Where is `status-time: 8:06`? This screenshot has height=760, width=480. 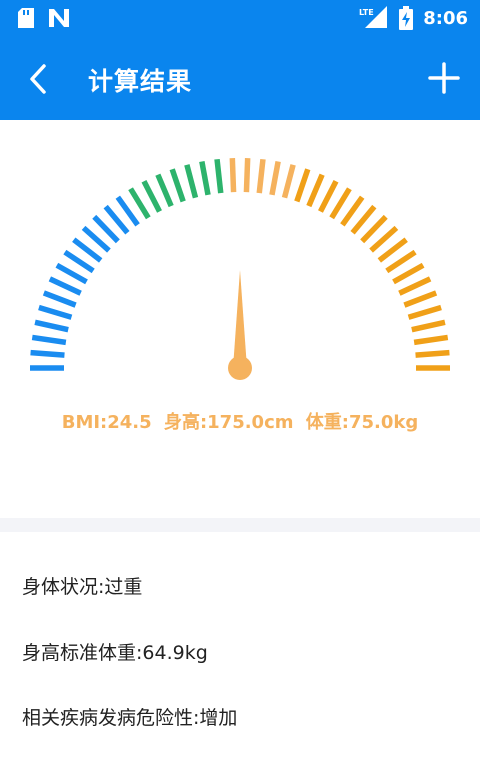 status-time: 8:06 is located at coordinates (445, 18).